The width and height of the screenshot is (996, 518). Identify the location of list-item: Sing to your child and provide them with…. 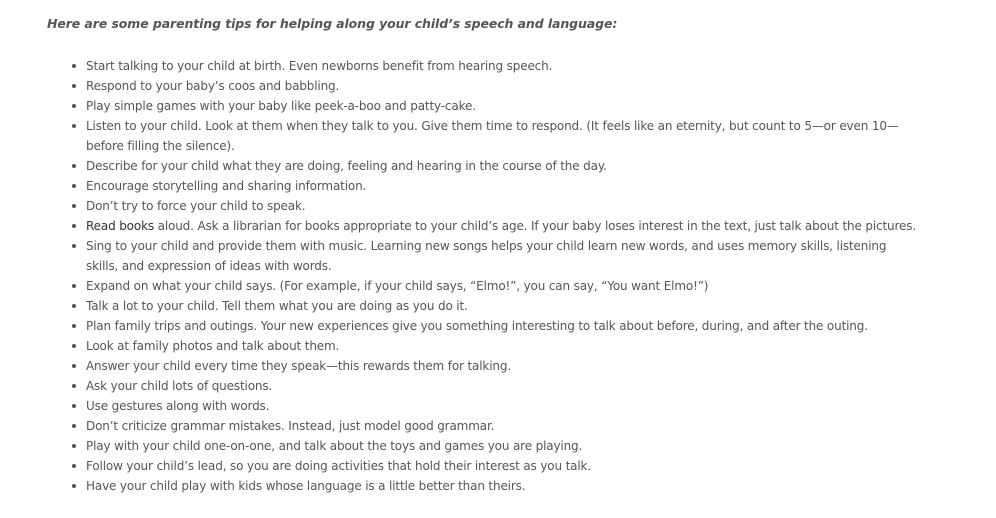
(494, 256).